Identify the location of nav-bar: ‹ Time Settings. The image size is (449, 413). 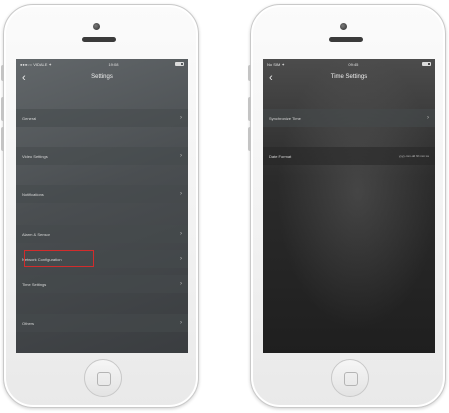
(349, 79).